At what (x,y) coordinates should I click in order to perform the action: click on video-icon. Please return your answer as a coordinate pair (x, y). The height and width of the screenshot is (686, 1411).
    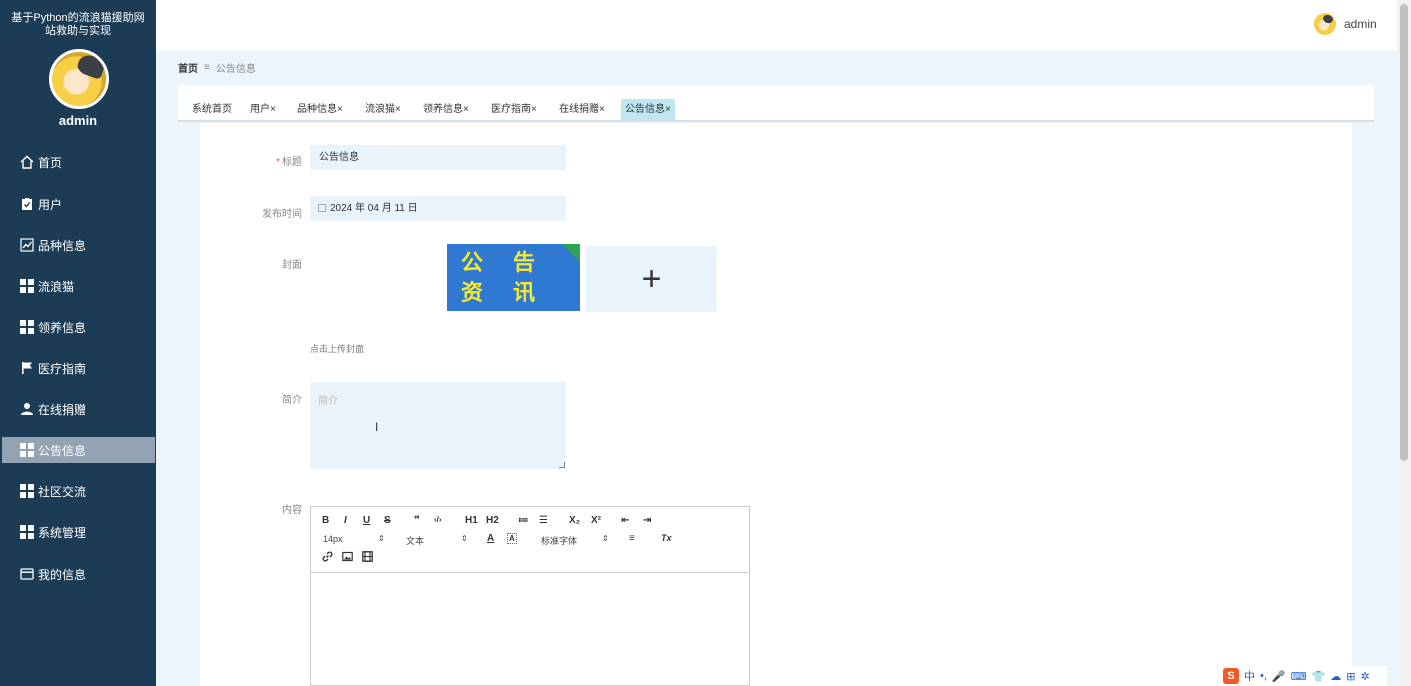
    Looking at the image, I should click on (367, 558).